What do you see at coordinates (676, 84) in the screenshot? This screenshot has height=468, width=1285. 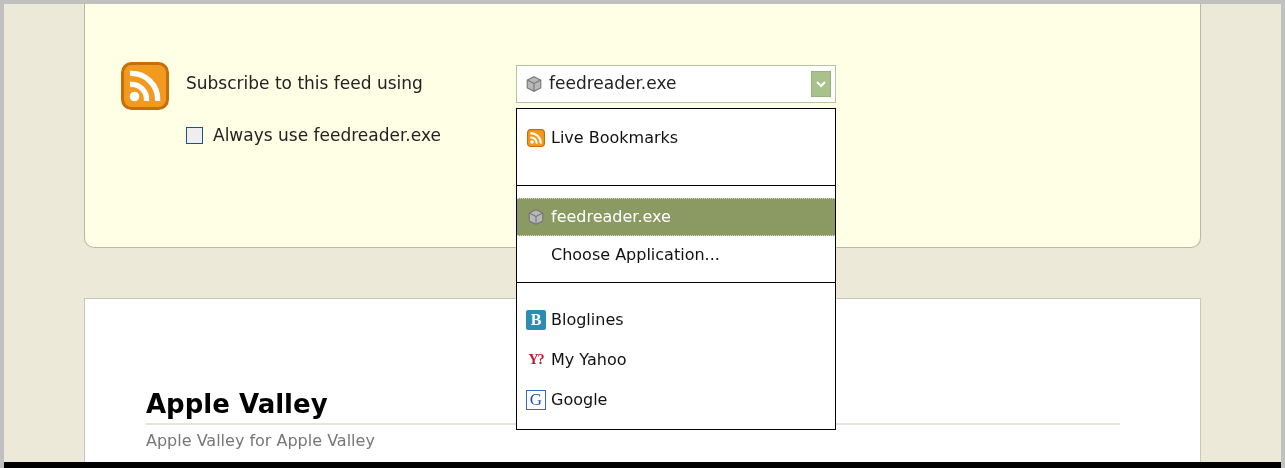 I see `feed-reader-select: feedreader.exe` at bounding box center [676, 84].